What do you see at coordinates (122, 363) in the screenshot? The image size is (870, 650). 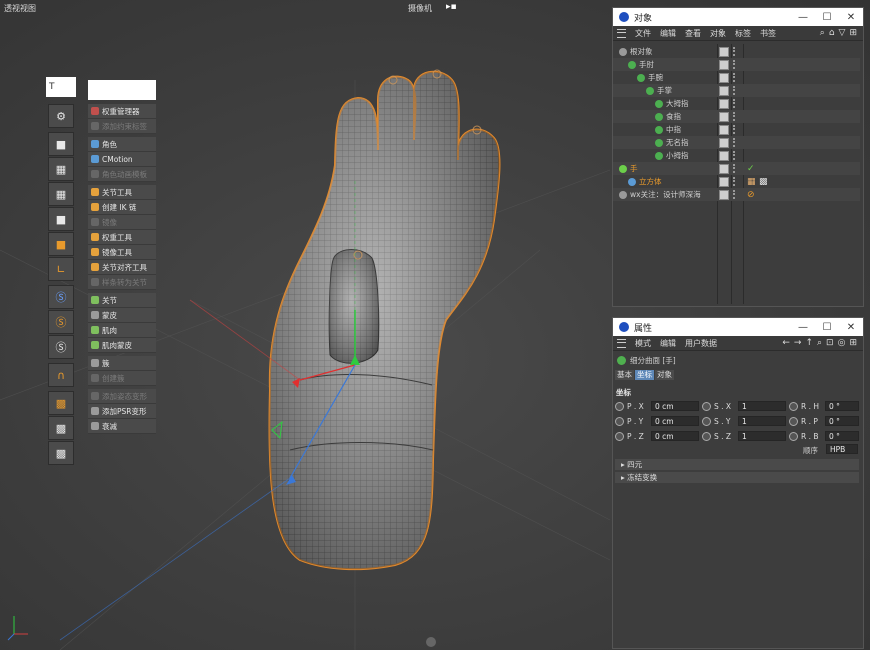 I see `character-menu-item: 簇` at bounding box center [122, 363].